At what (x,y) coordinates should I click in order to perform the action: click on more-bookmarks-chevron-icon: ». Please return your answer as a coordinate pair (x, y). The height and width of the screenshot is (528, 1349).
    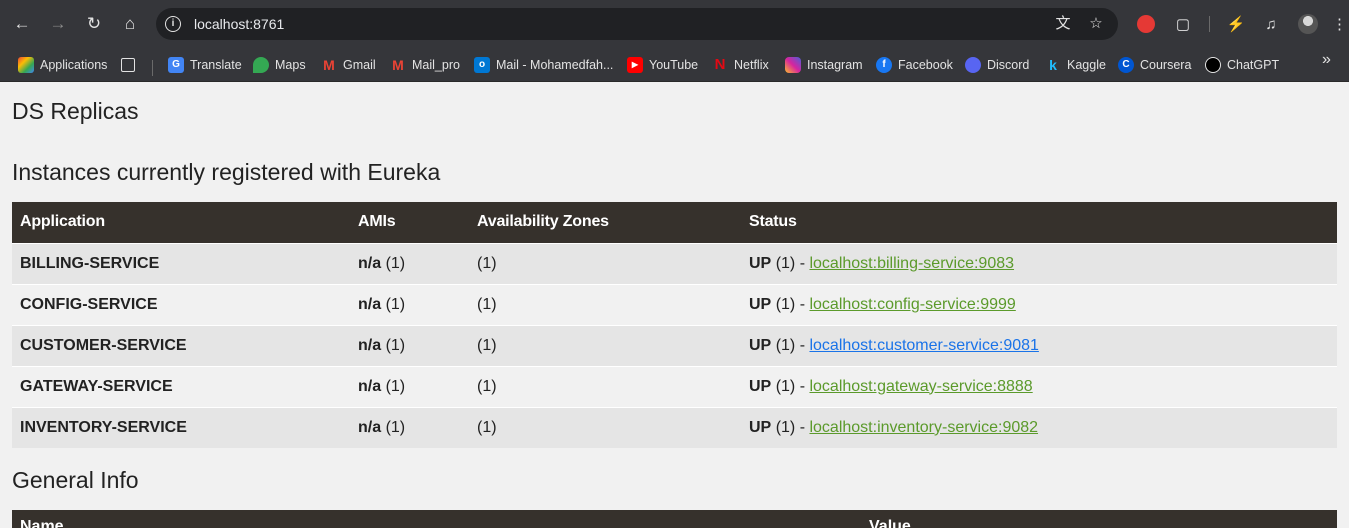
    Looking at the image, I should click on (1326, 60).